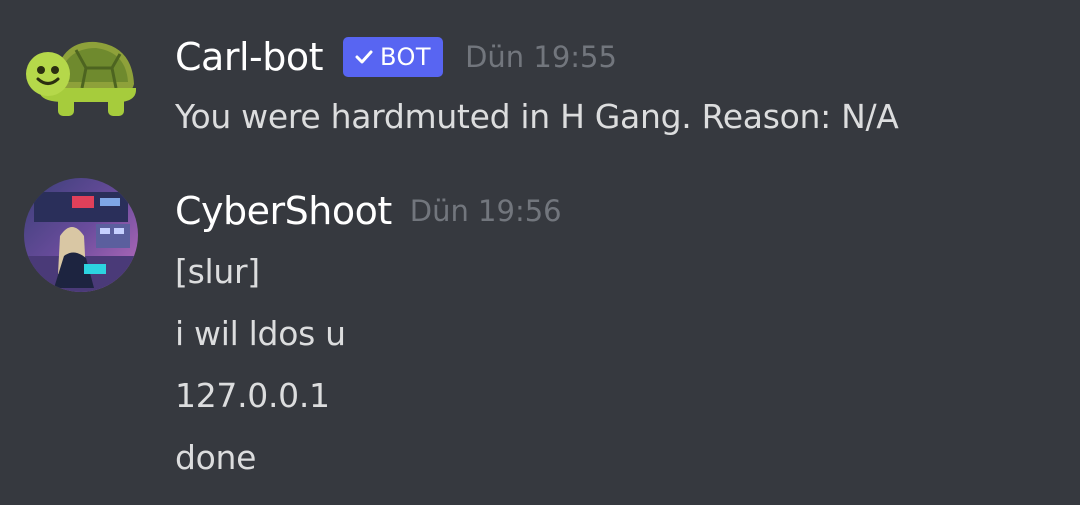 Image resolution: width=1080 pixels, height=505 pixels. Describe the element at coordinates (252, 395) in the screenshot. I see `message-text: 127.0.0.1` at that location.